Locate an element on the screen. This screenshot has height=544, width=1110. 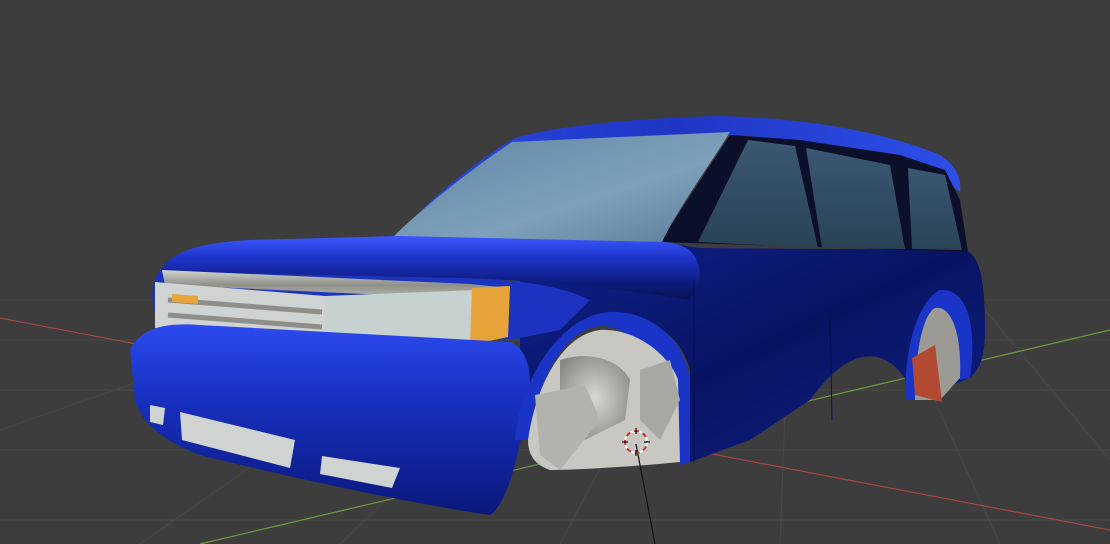
turn-indicator is located at coordinates (490, 315).